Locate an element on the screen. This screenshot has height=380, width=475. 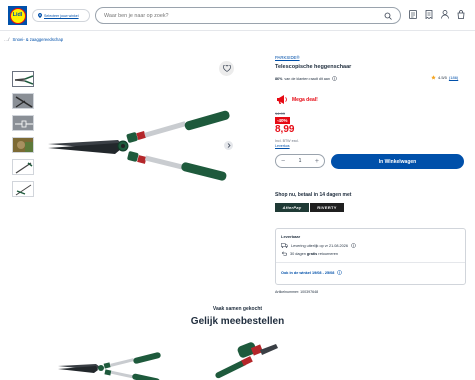
paylater-text: Shop nu, betaal in 14 dagen met is located at coordinates (313, 195).